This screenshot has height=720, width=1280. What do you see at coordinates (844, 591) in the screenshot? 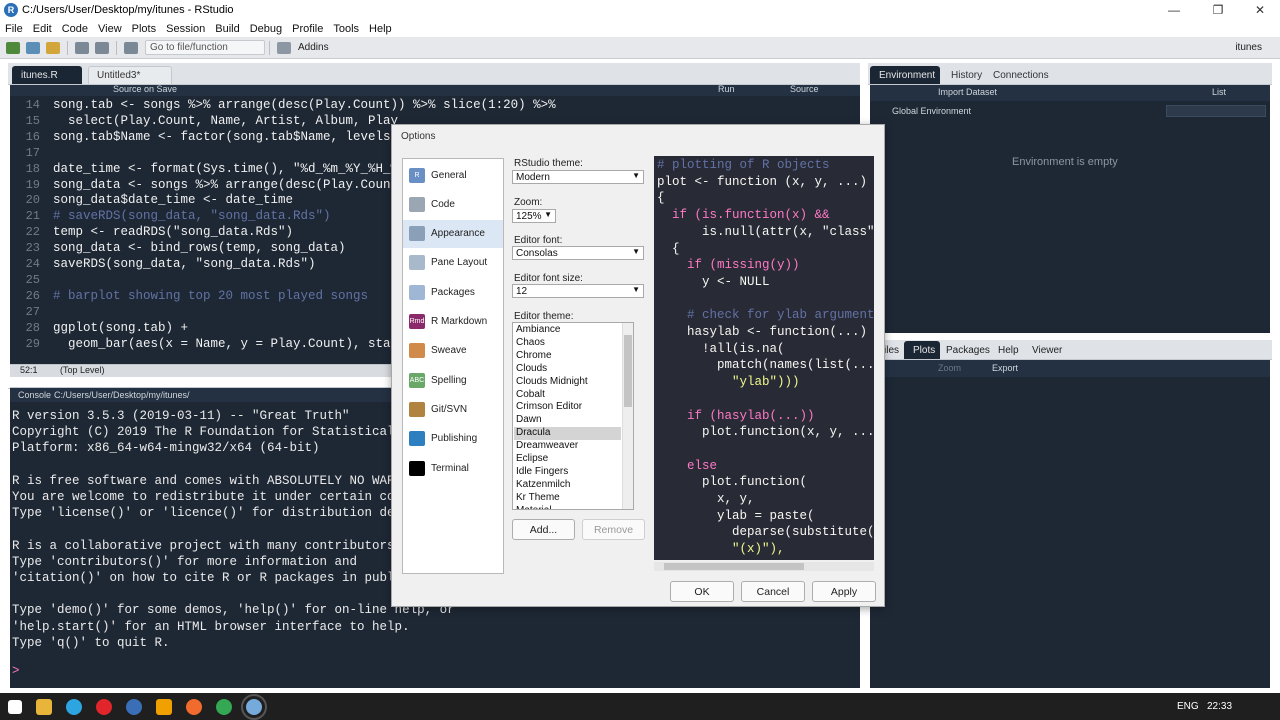
I see `apply-button: Apply` at bounding box center [844, 591].